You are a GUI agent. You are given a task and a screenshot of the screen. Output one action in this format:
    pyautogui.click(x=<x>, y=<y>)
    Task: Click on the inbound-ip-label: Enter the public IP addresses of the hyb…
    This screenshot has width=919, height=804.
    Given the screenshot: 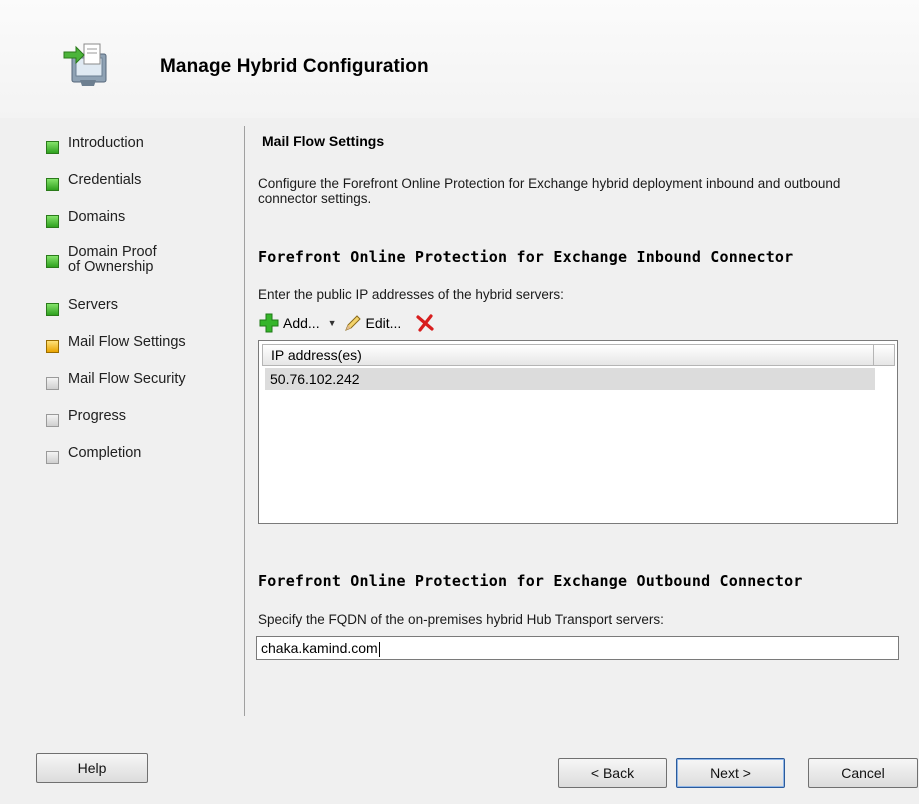 What is the action you would take?
    pyautogui.click(x=411, y=294)
    